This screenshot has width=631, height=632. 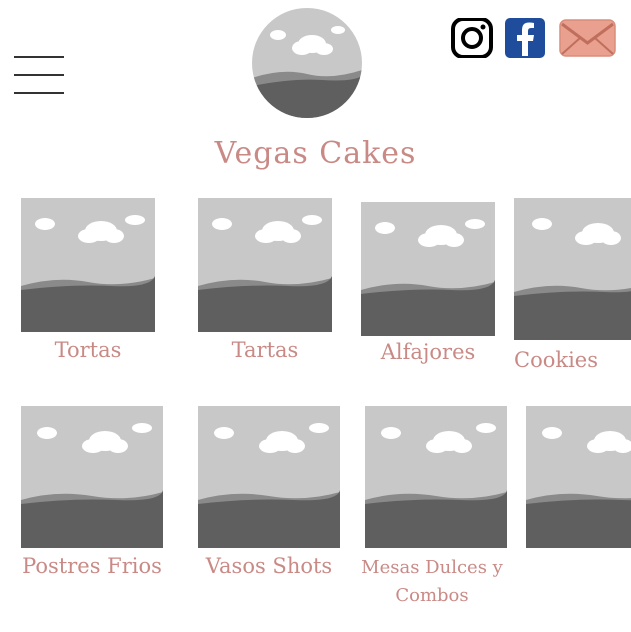 What do you see at coordinates (472, 38) in the screenshot?
I see `instagram-icon` at bounding box center [472, 38].